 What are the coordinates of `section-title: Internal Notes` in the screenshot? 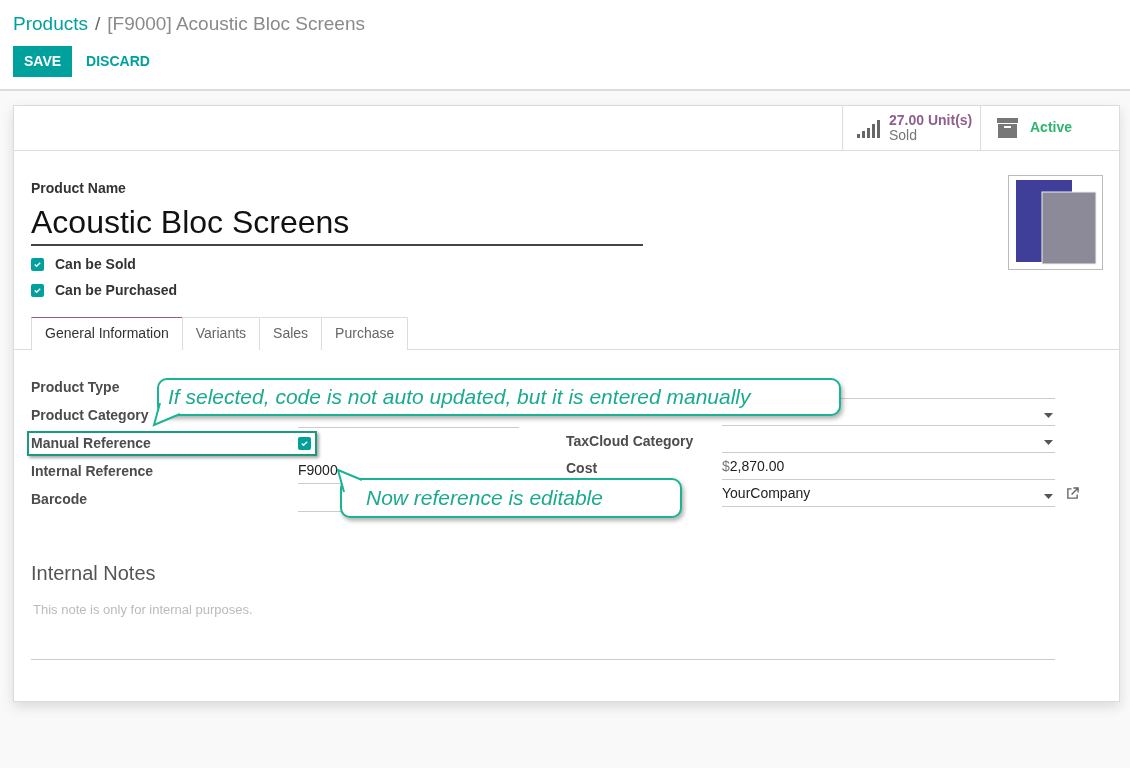 It's located at (94, 573).